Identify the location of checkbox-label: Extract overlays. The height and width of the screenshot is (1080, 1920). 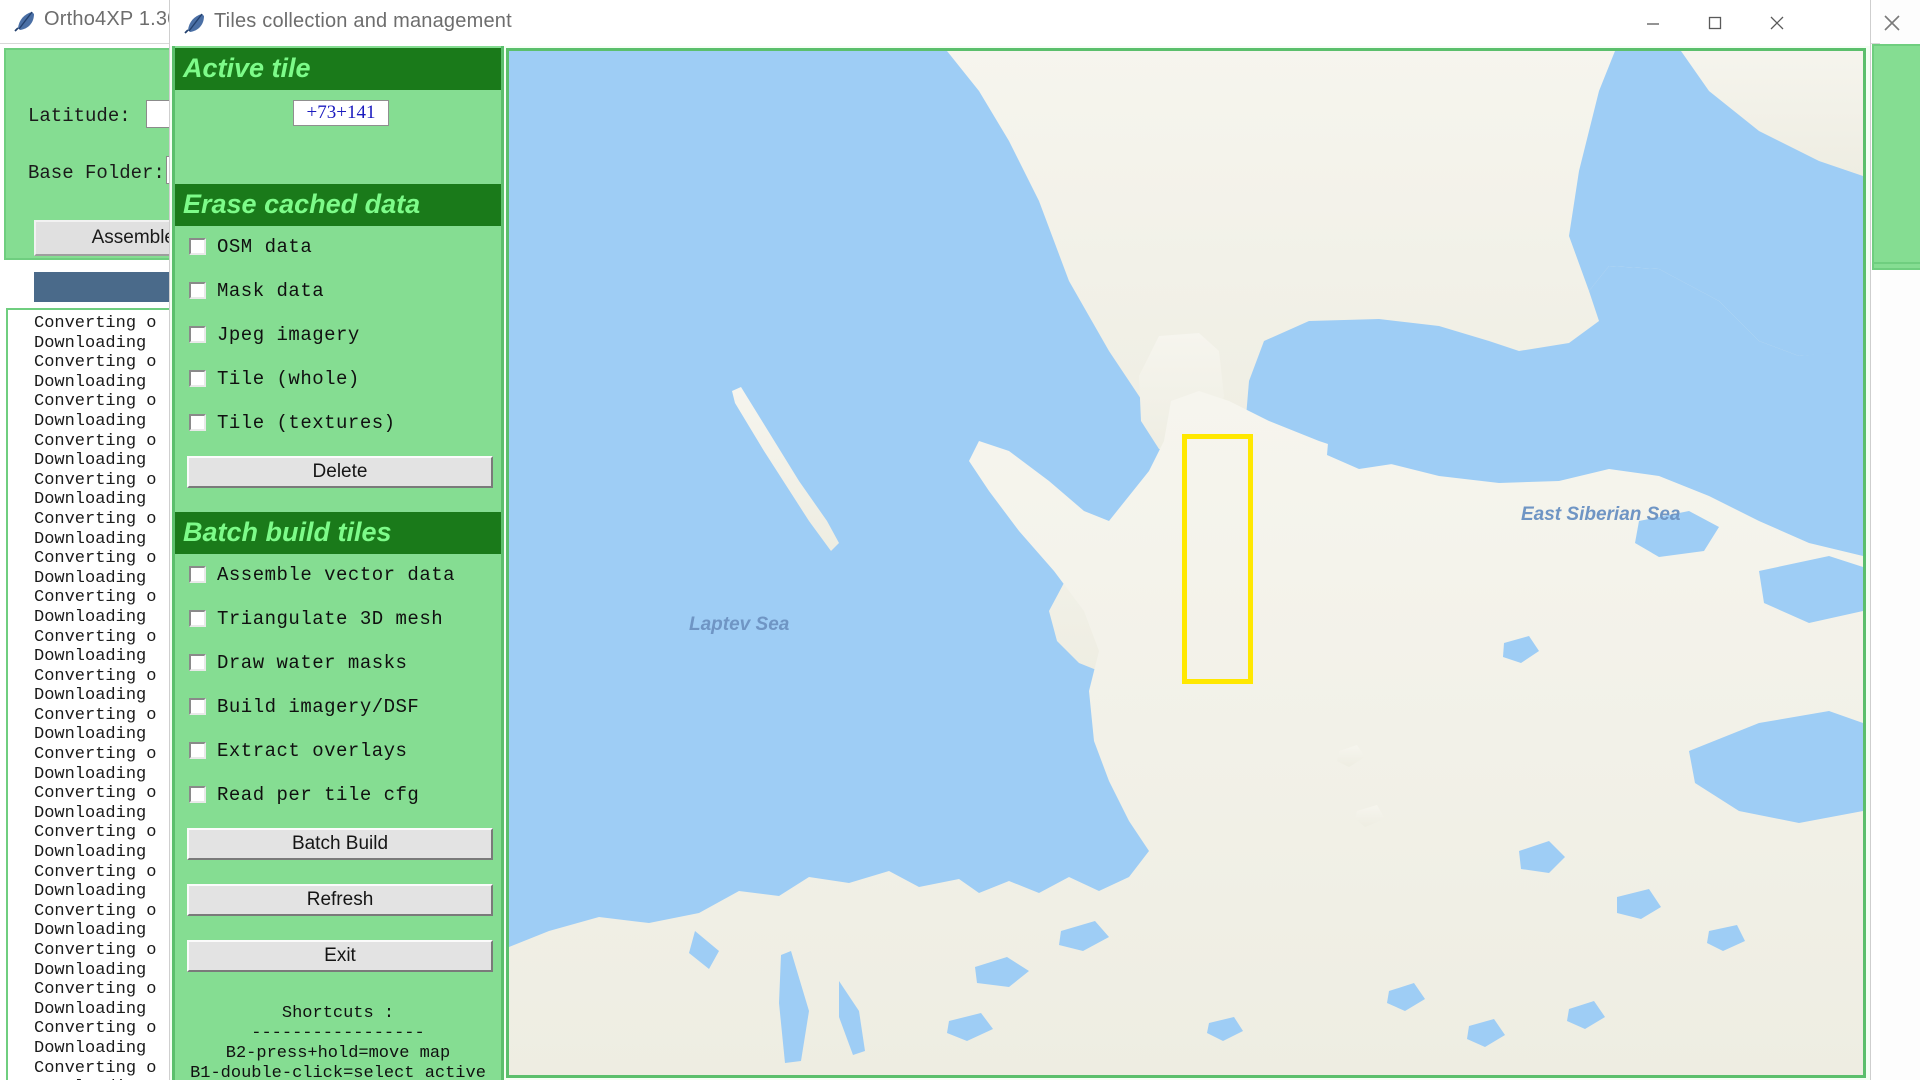
(312, 751).